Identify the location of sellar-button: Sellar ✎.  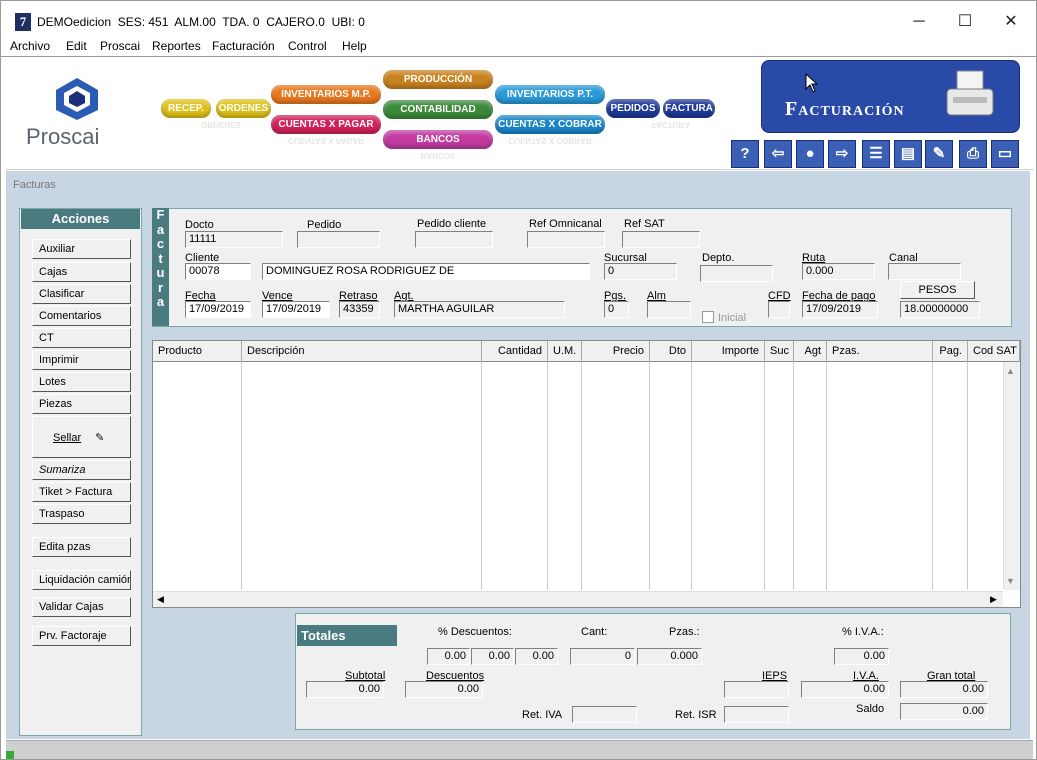
(81, 437).